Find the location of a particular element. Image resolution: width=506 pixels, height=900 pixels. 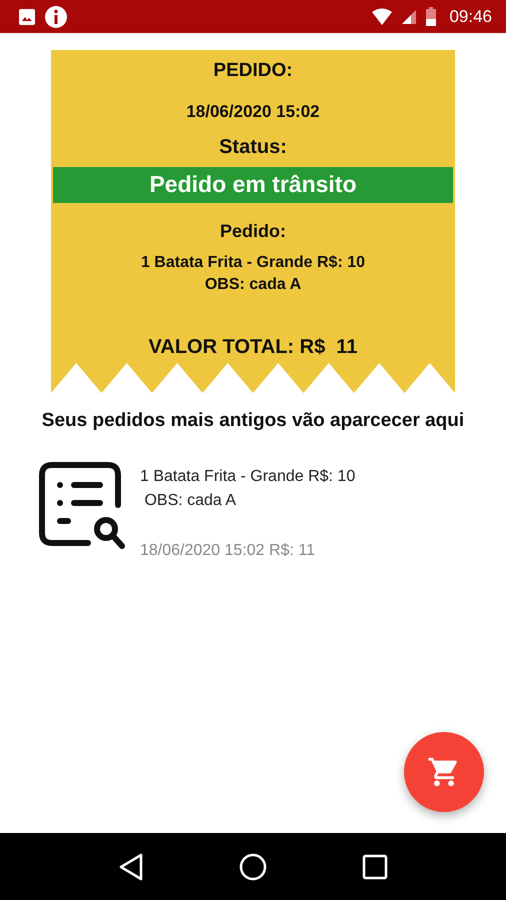

info-icon is located at coordinates (56, 16).